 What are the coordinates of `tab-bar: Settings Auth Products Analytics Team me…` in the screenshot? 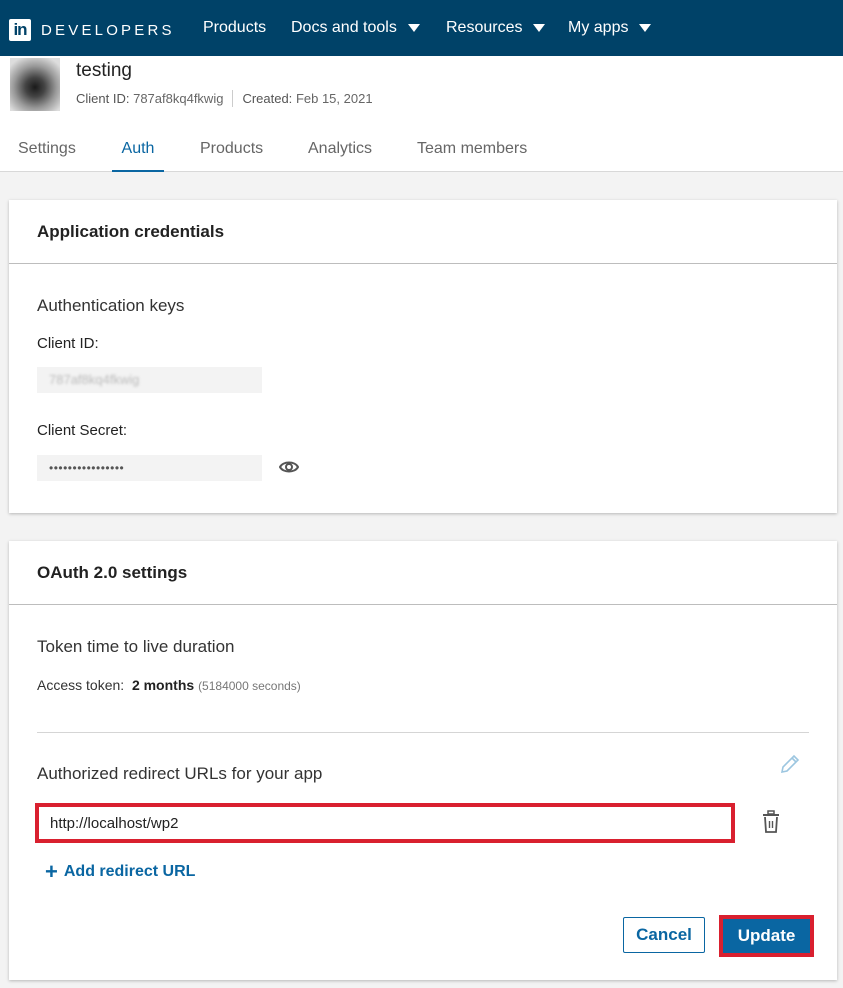 It's located at (421, 156).